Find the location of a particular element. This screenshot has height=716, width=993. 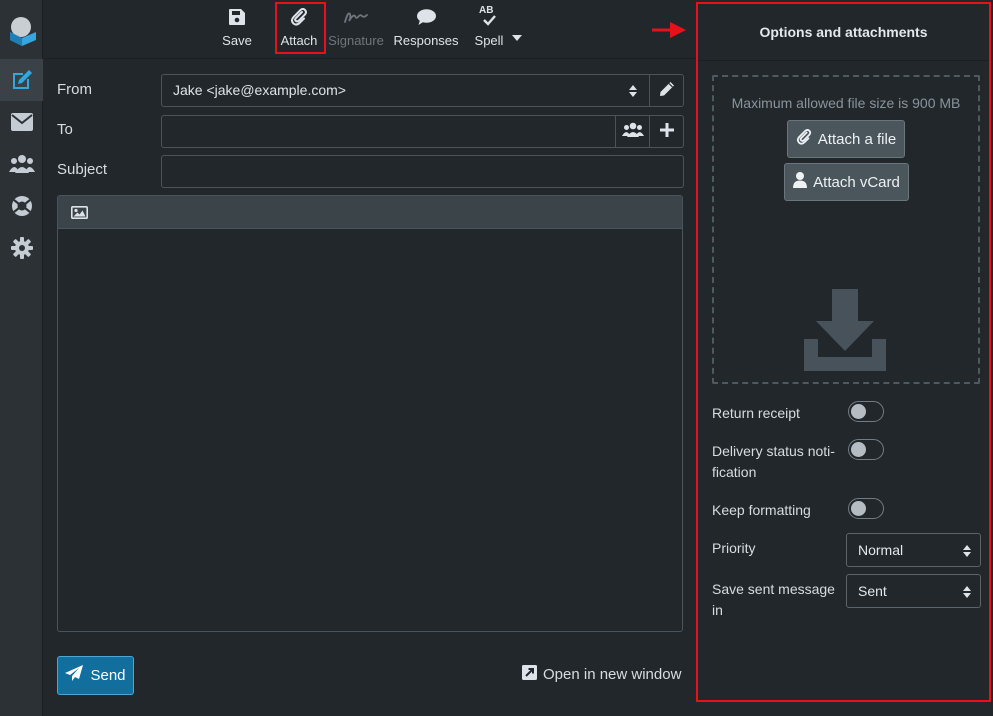

external-window-icon is located at coordinates (529, 674).